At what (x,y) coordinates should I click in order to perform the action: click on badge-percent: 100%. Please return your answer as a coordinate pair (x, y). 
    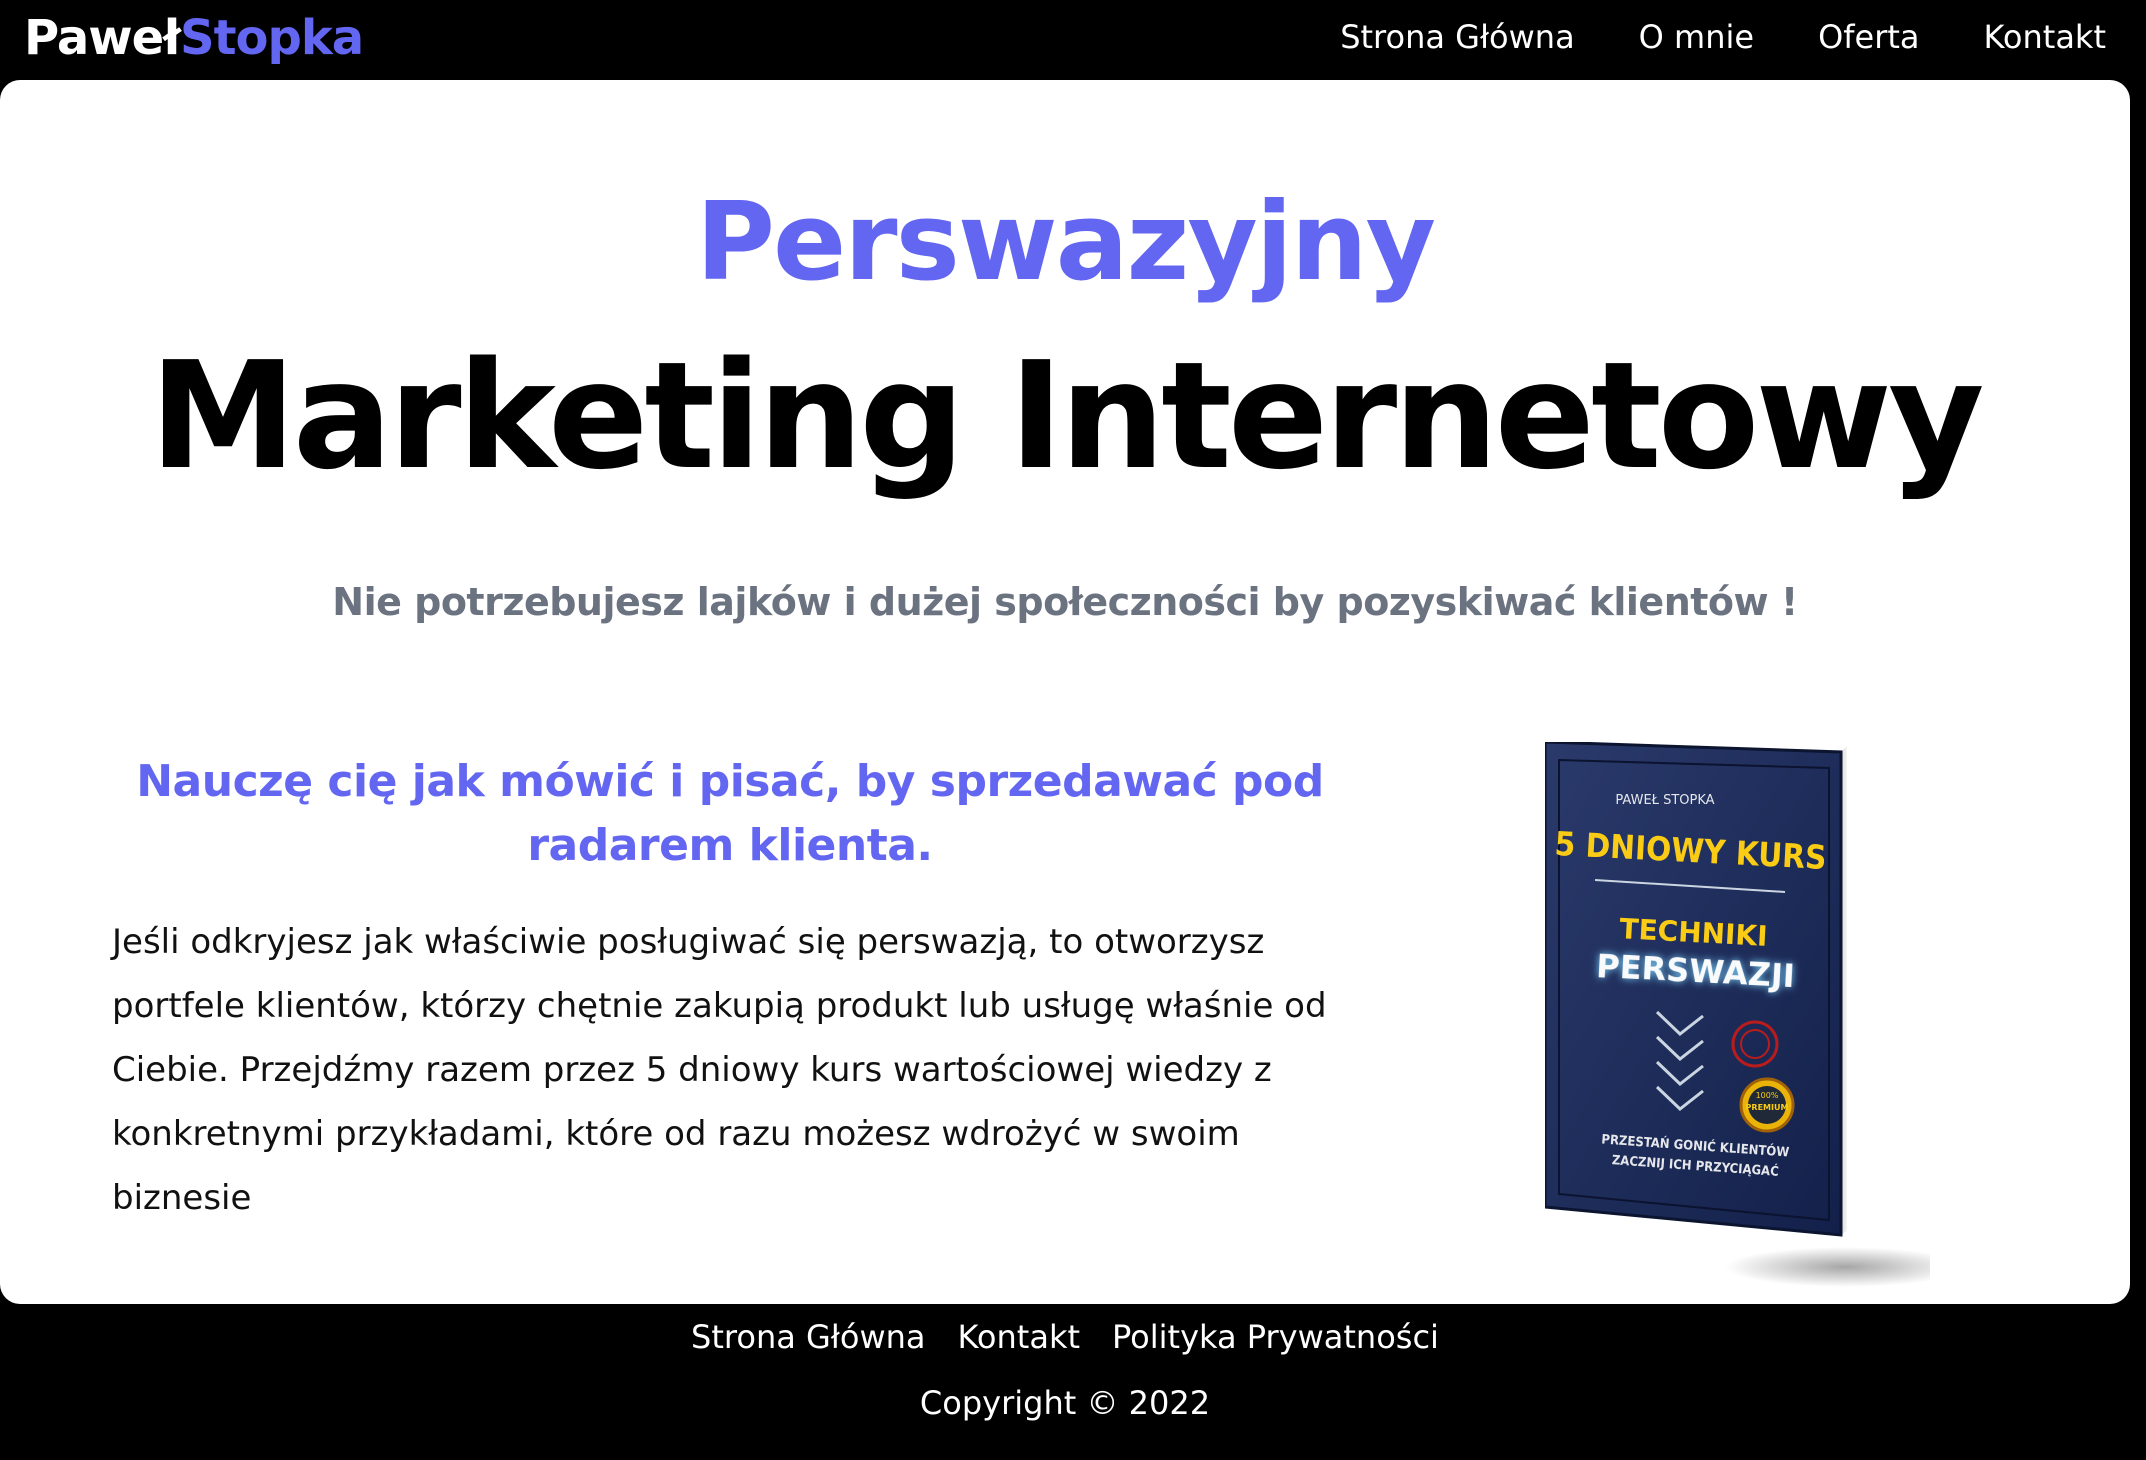
    Looking at the image, I should click on (1767, 1095).